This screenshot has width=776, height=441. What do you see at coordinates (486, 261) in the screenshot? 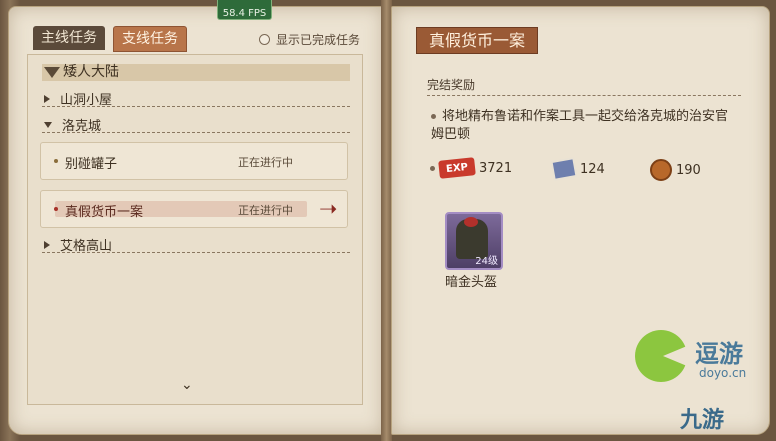
I see `item-level: 24级` at bounding box center [486, 261].